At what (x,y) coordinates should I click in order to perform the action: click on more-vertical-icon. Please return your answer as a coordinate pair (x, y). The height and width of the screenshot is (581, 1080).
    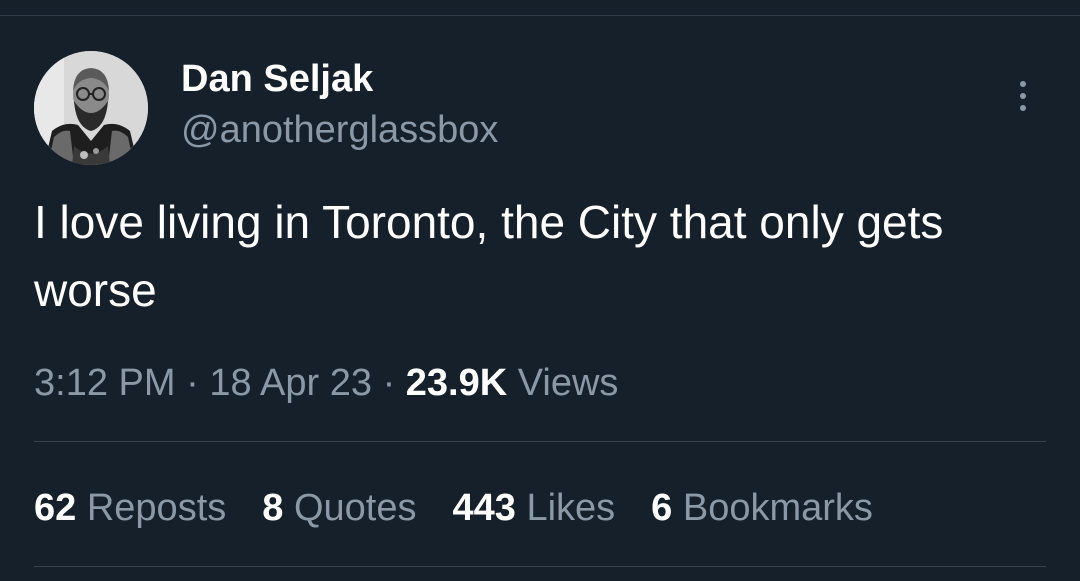
    Looking at the image, I should click on (1023, 96).